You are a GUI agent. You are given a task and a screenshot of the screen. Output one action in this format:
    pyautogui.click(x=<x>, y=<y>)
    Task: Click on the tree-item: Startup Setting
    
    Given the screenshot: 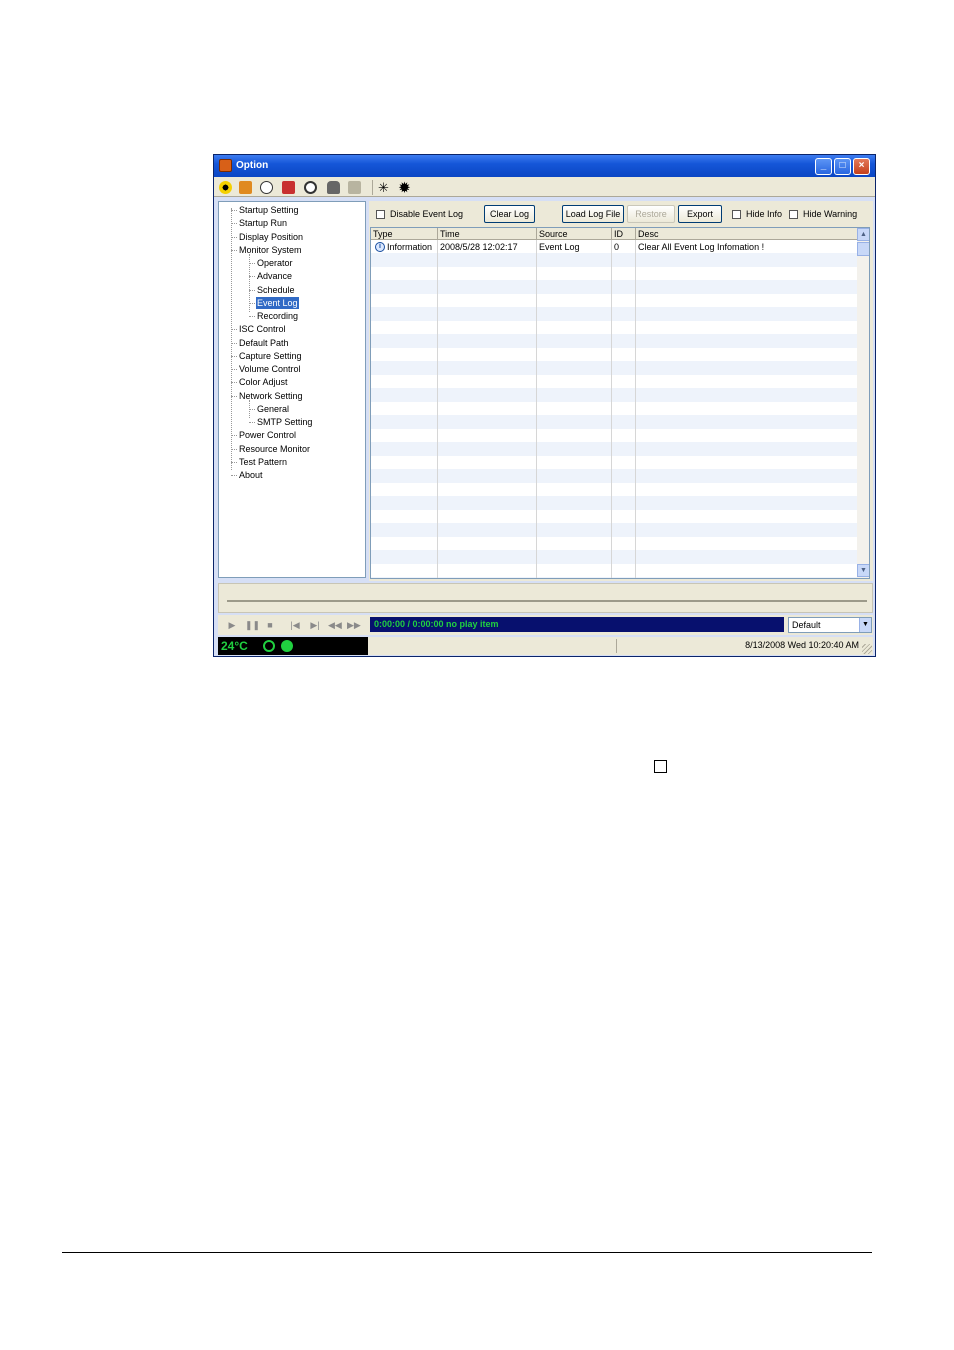 What is the action you would take?
    pyautogui.click(x=269, y=210)
    